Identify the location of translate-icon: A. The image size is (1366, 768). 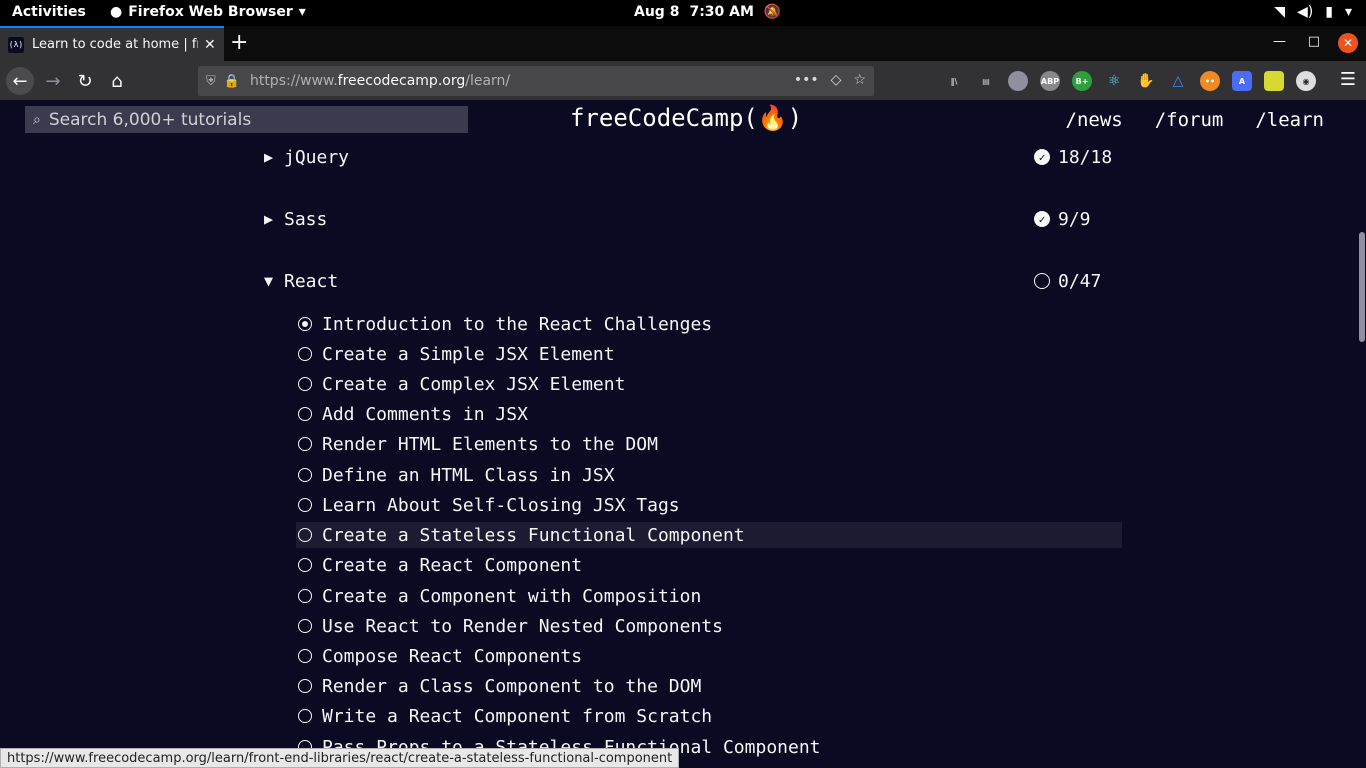
(1242, 81).